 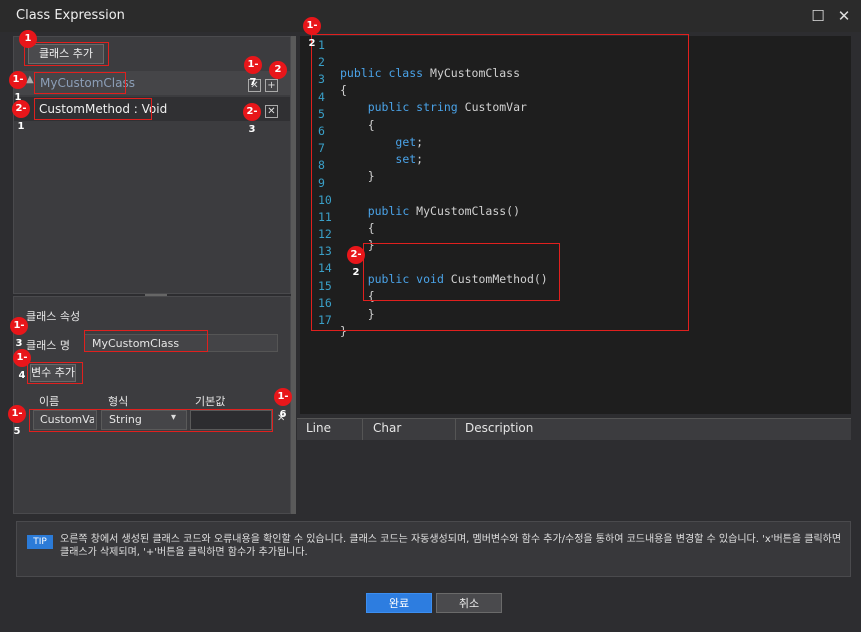 What do you see at coordinates (18, 87) in the screenshot?
I see `annotation-badge-1-1: 1-1` at bounding box center [18, 87].